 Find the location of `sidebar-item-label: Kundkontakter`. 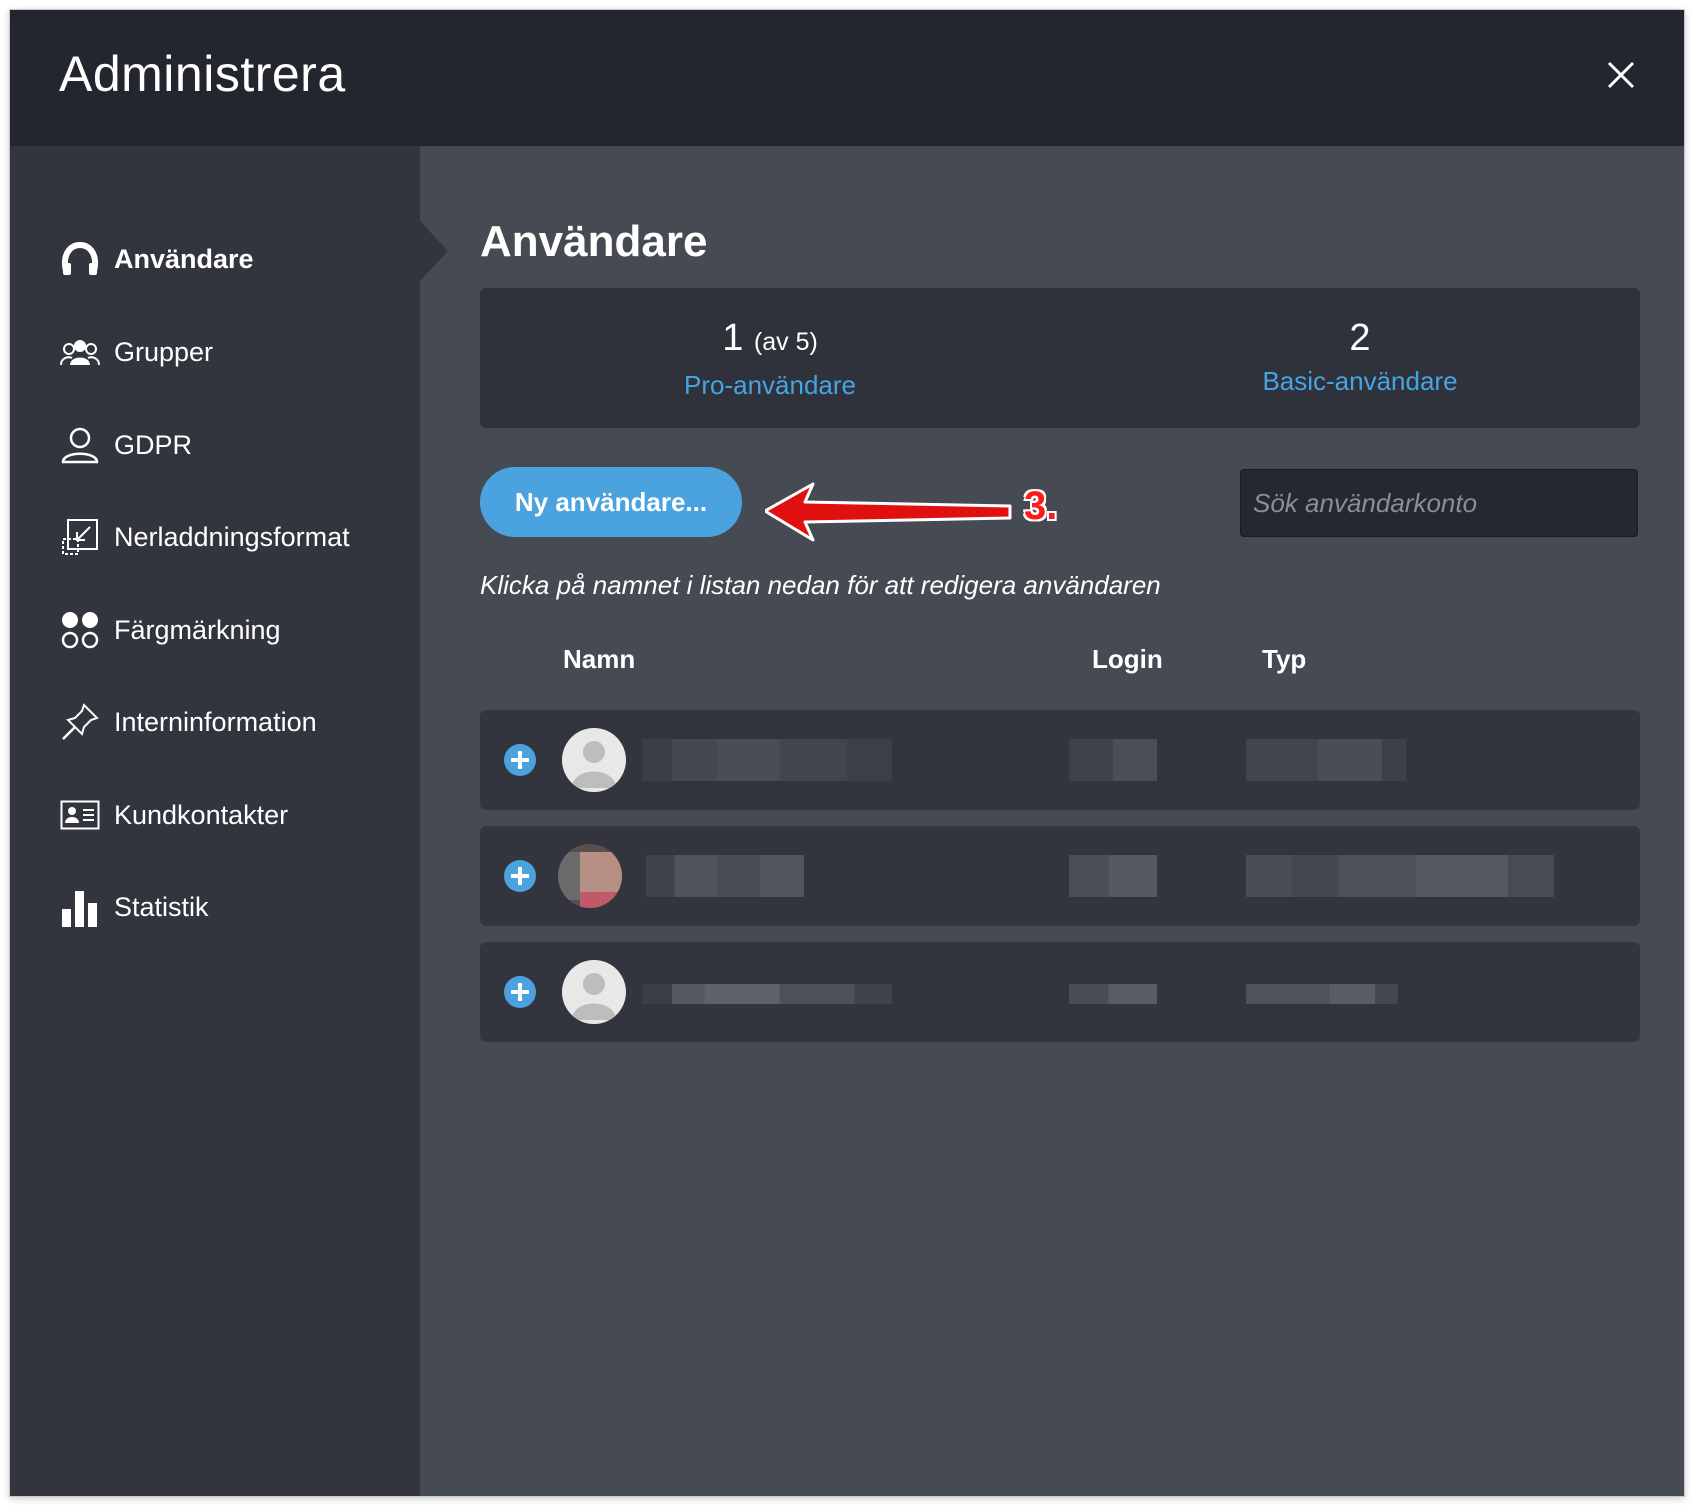

sidebar-item-label: Kundkontakter is located at coordinates (201, 815).